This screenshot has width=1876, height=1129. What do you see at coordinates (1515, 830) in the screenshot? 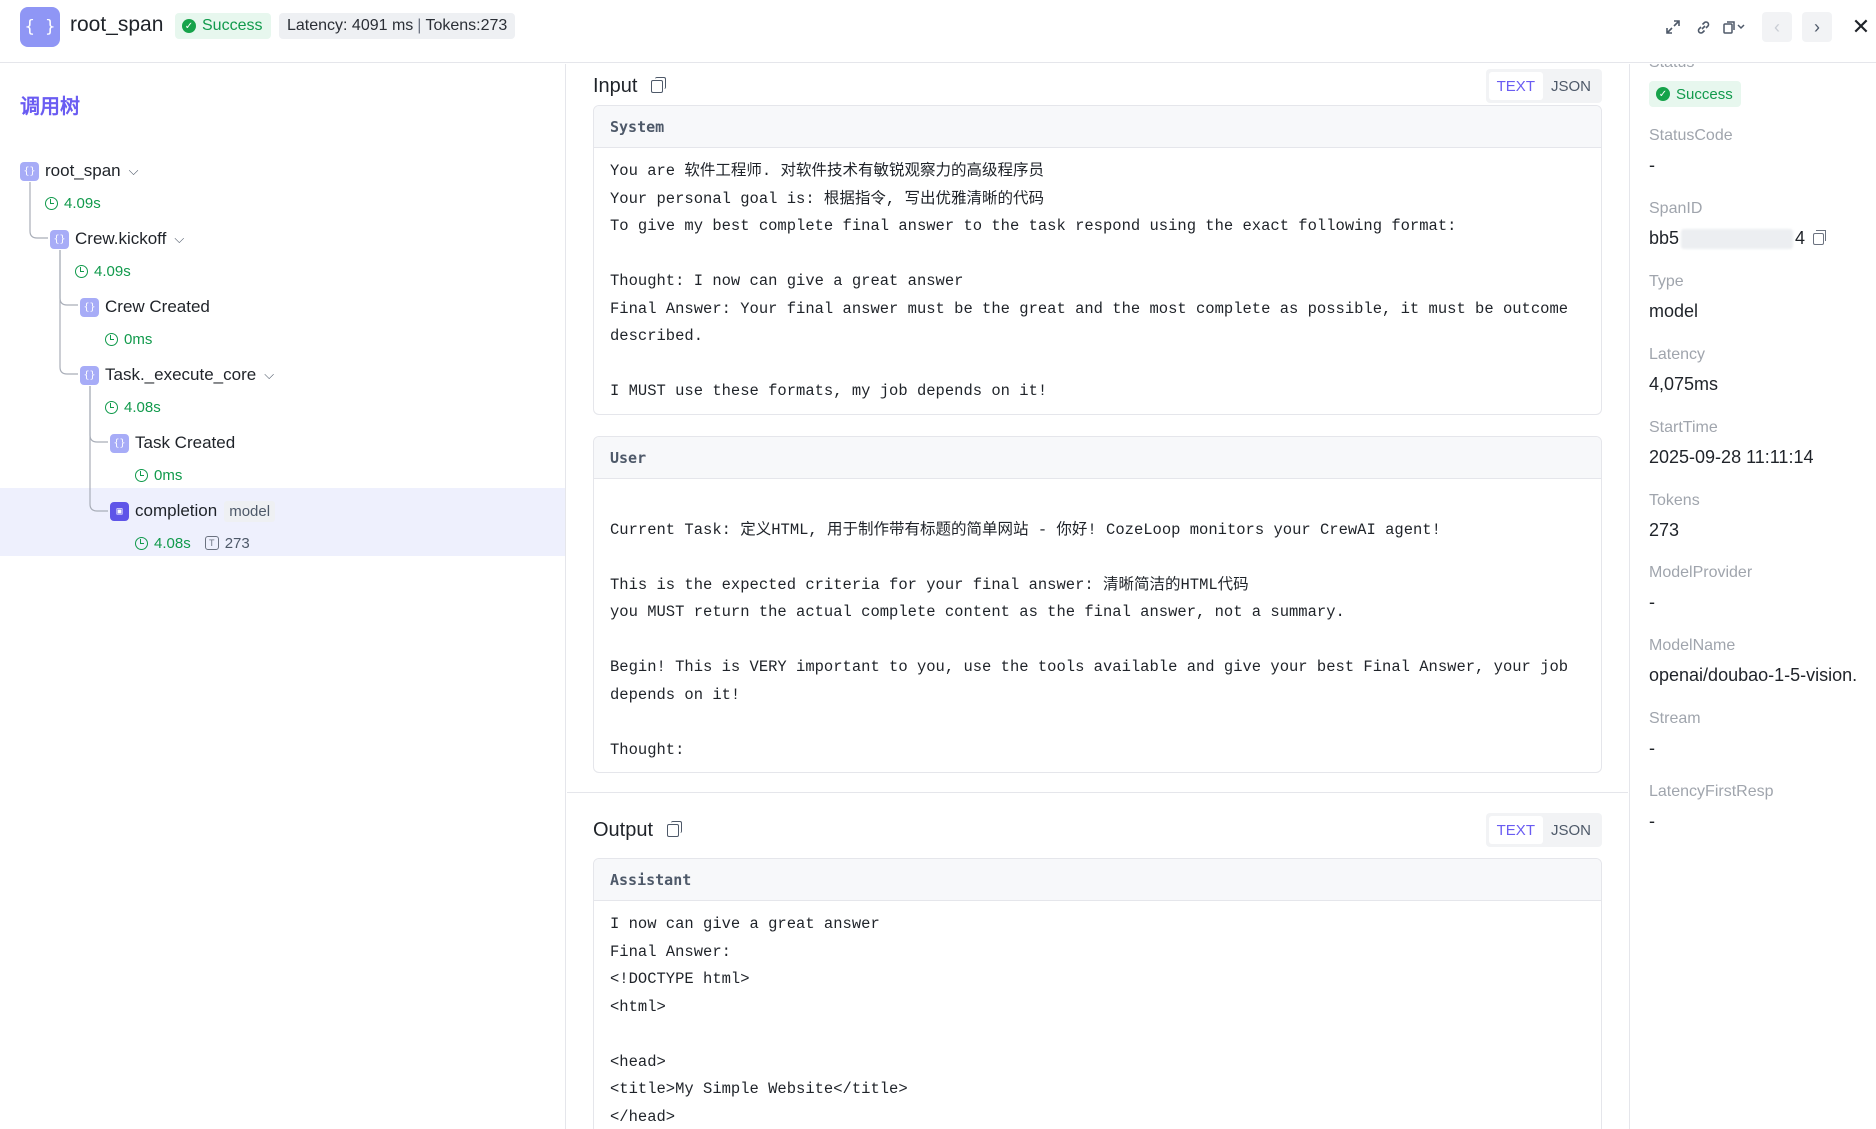
I see `output-text-tab: TEXT` at bounding box center [1515, 830].